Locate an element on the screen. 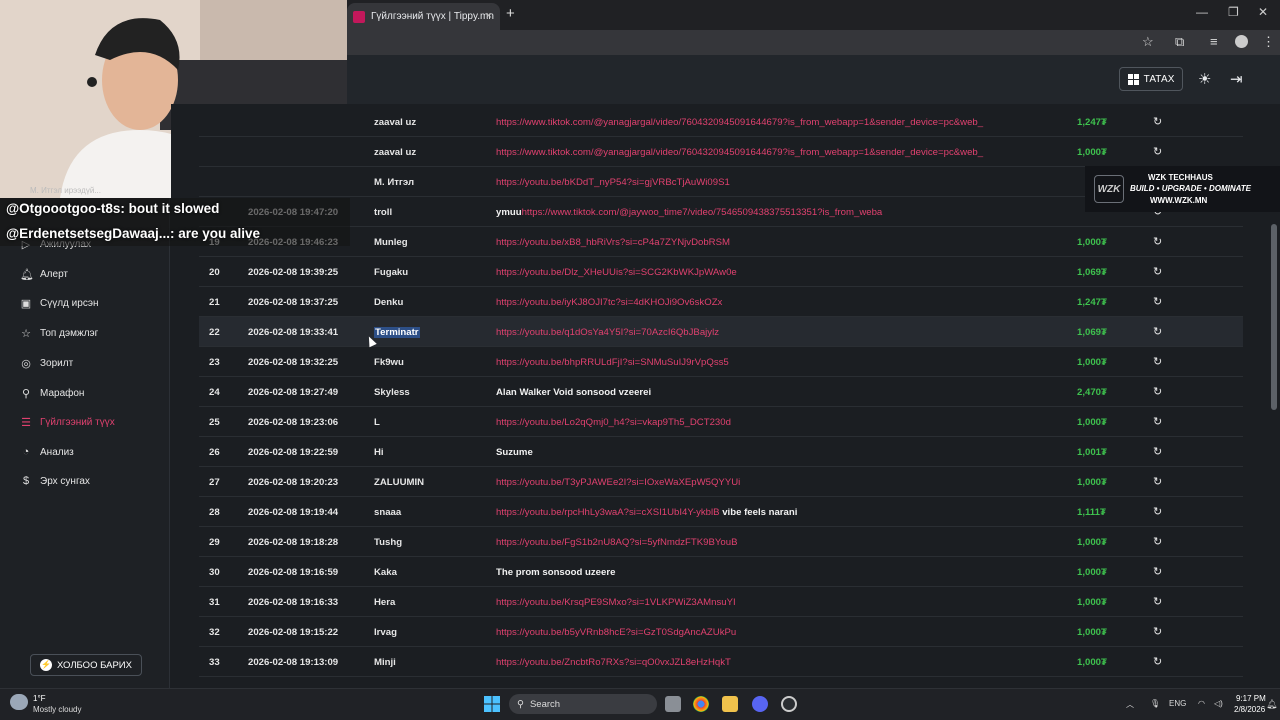 The height and width of the screenshot is (720, 1280). sidebar-item-goal: ◎ Зорилт is located at coordinates (46, 363).